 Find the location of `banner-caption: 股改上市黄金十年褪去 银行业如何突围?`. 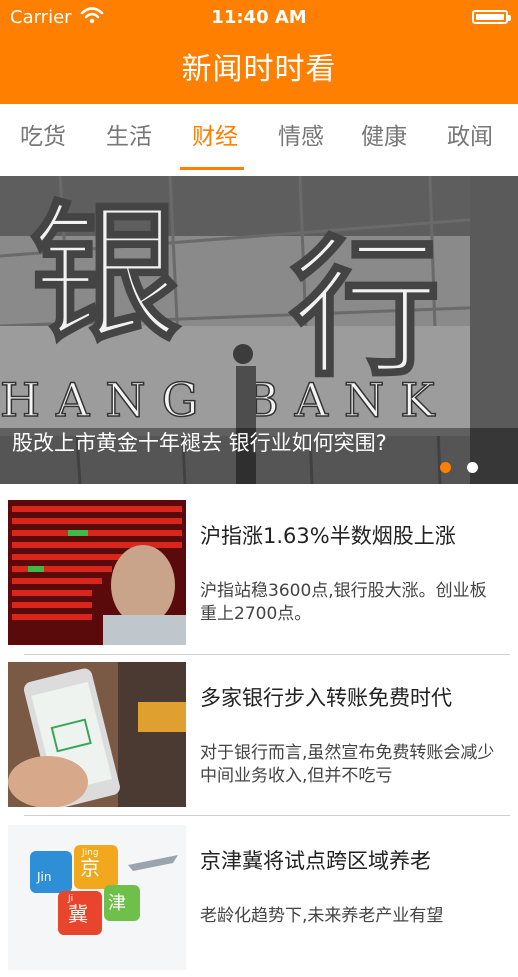

banner-caption: 股改上市黄金十年褪去 银行业如何突围? is located at coordinates (212, 443).